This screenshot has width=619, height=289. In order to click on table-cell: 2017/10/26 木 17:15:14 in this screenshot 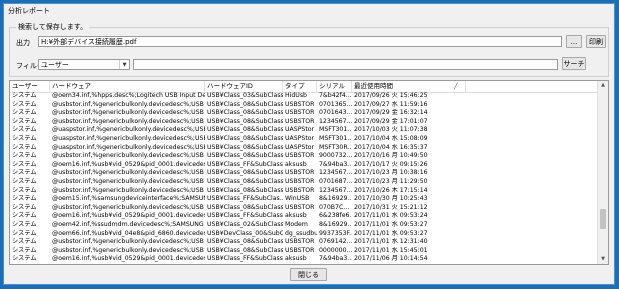, I will do `click(391, 190)`.